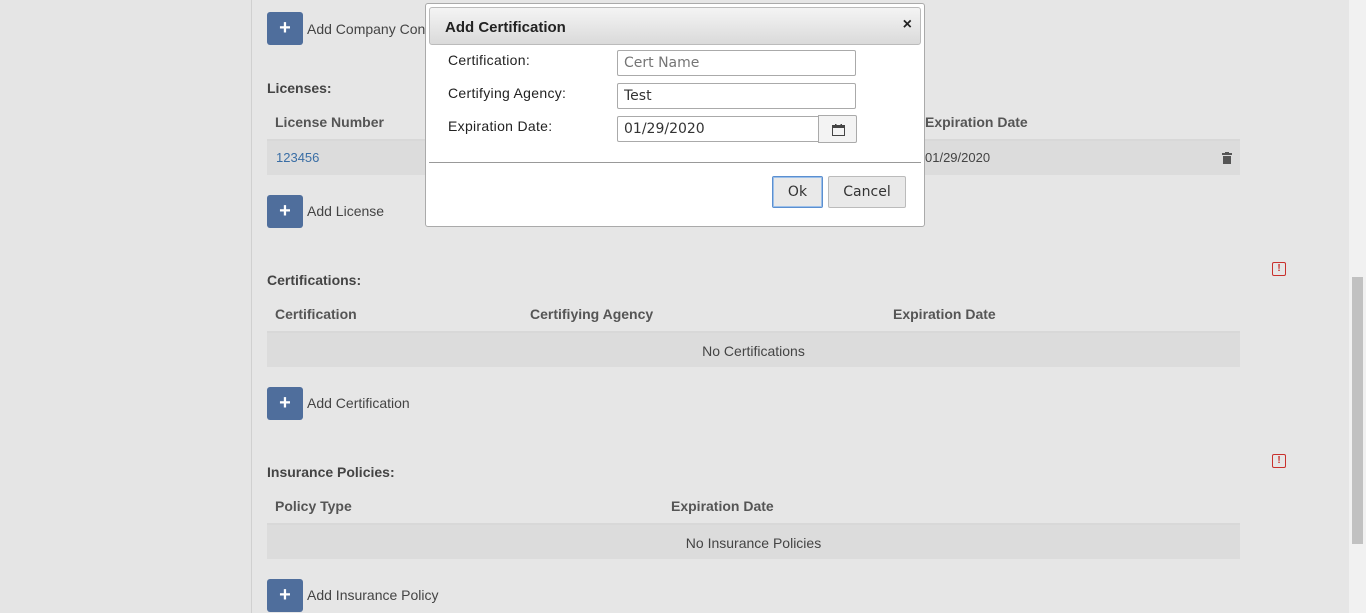 The image size is (1366, 613). Describe the element at coordinates (313, 506) in the screenshot. I see `policy-type-header: Policy Type` at that location.